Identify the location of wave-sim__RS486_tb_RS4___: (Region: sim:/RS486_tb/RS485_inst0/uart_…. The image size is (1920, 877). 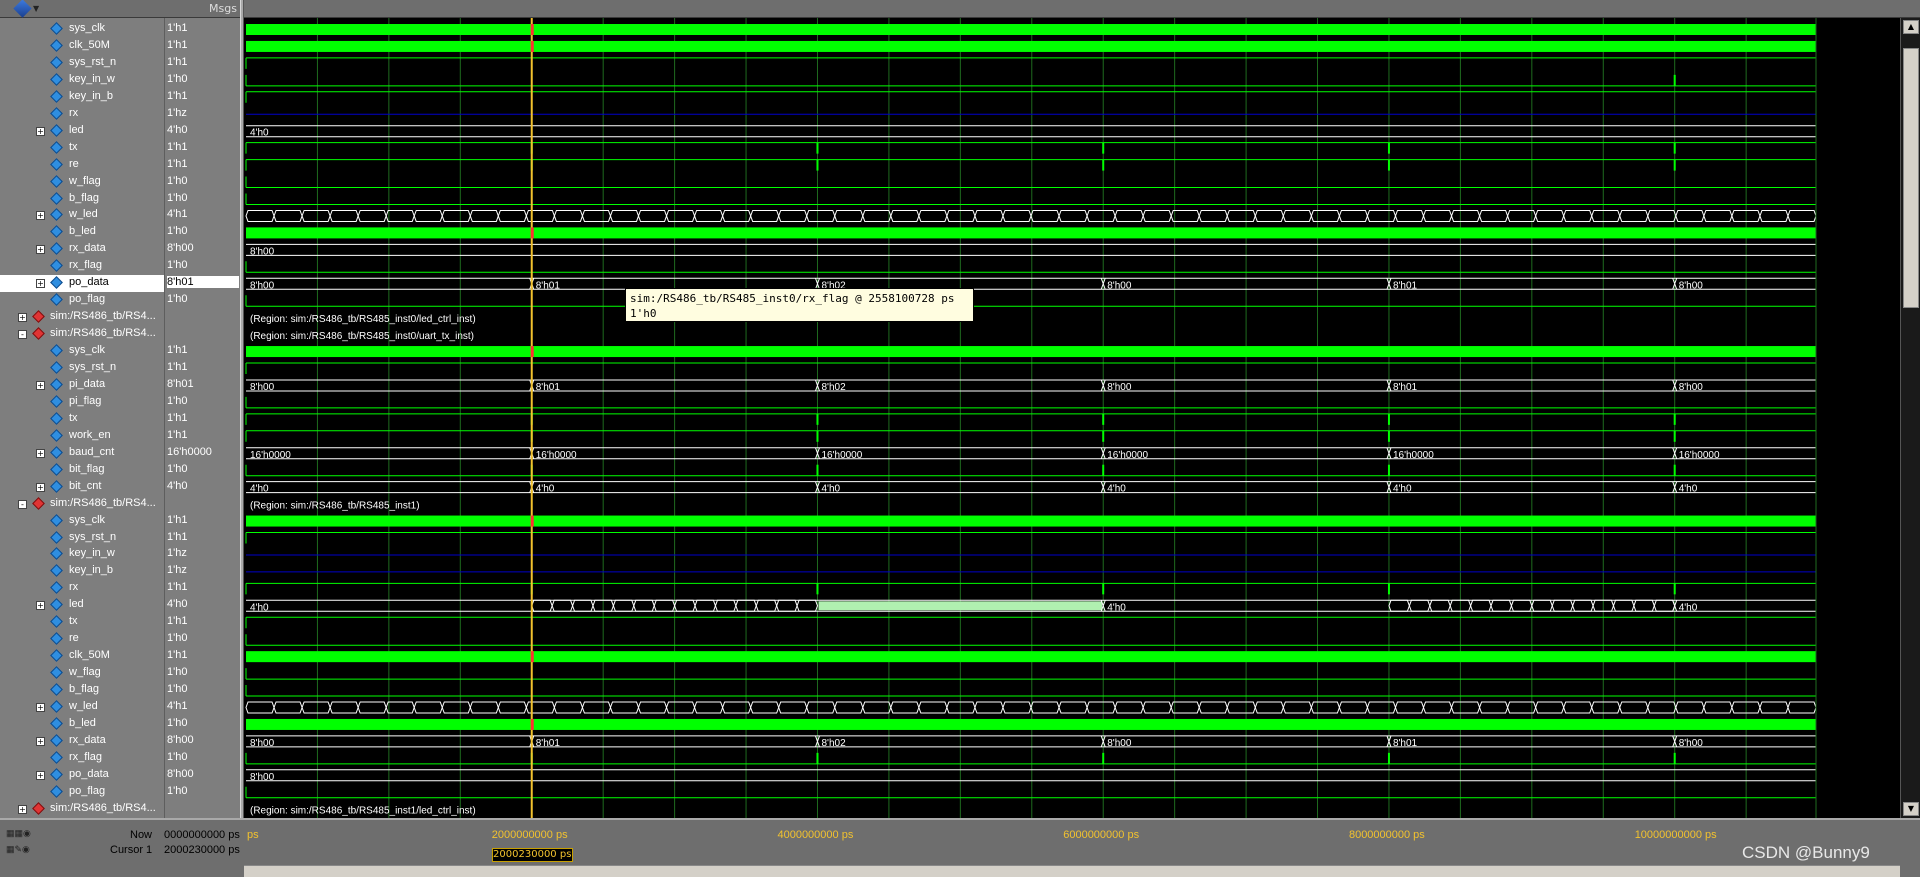
(362, 336).